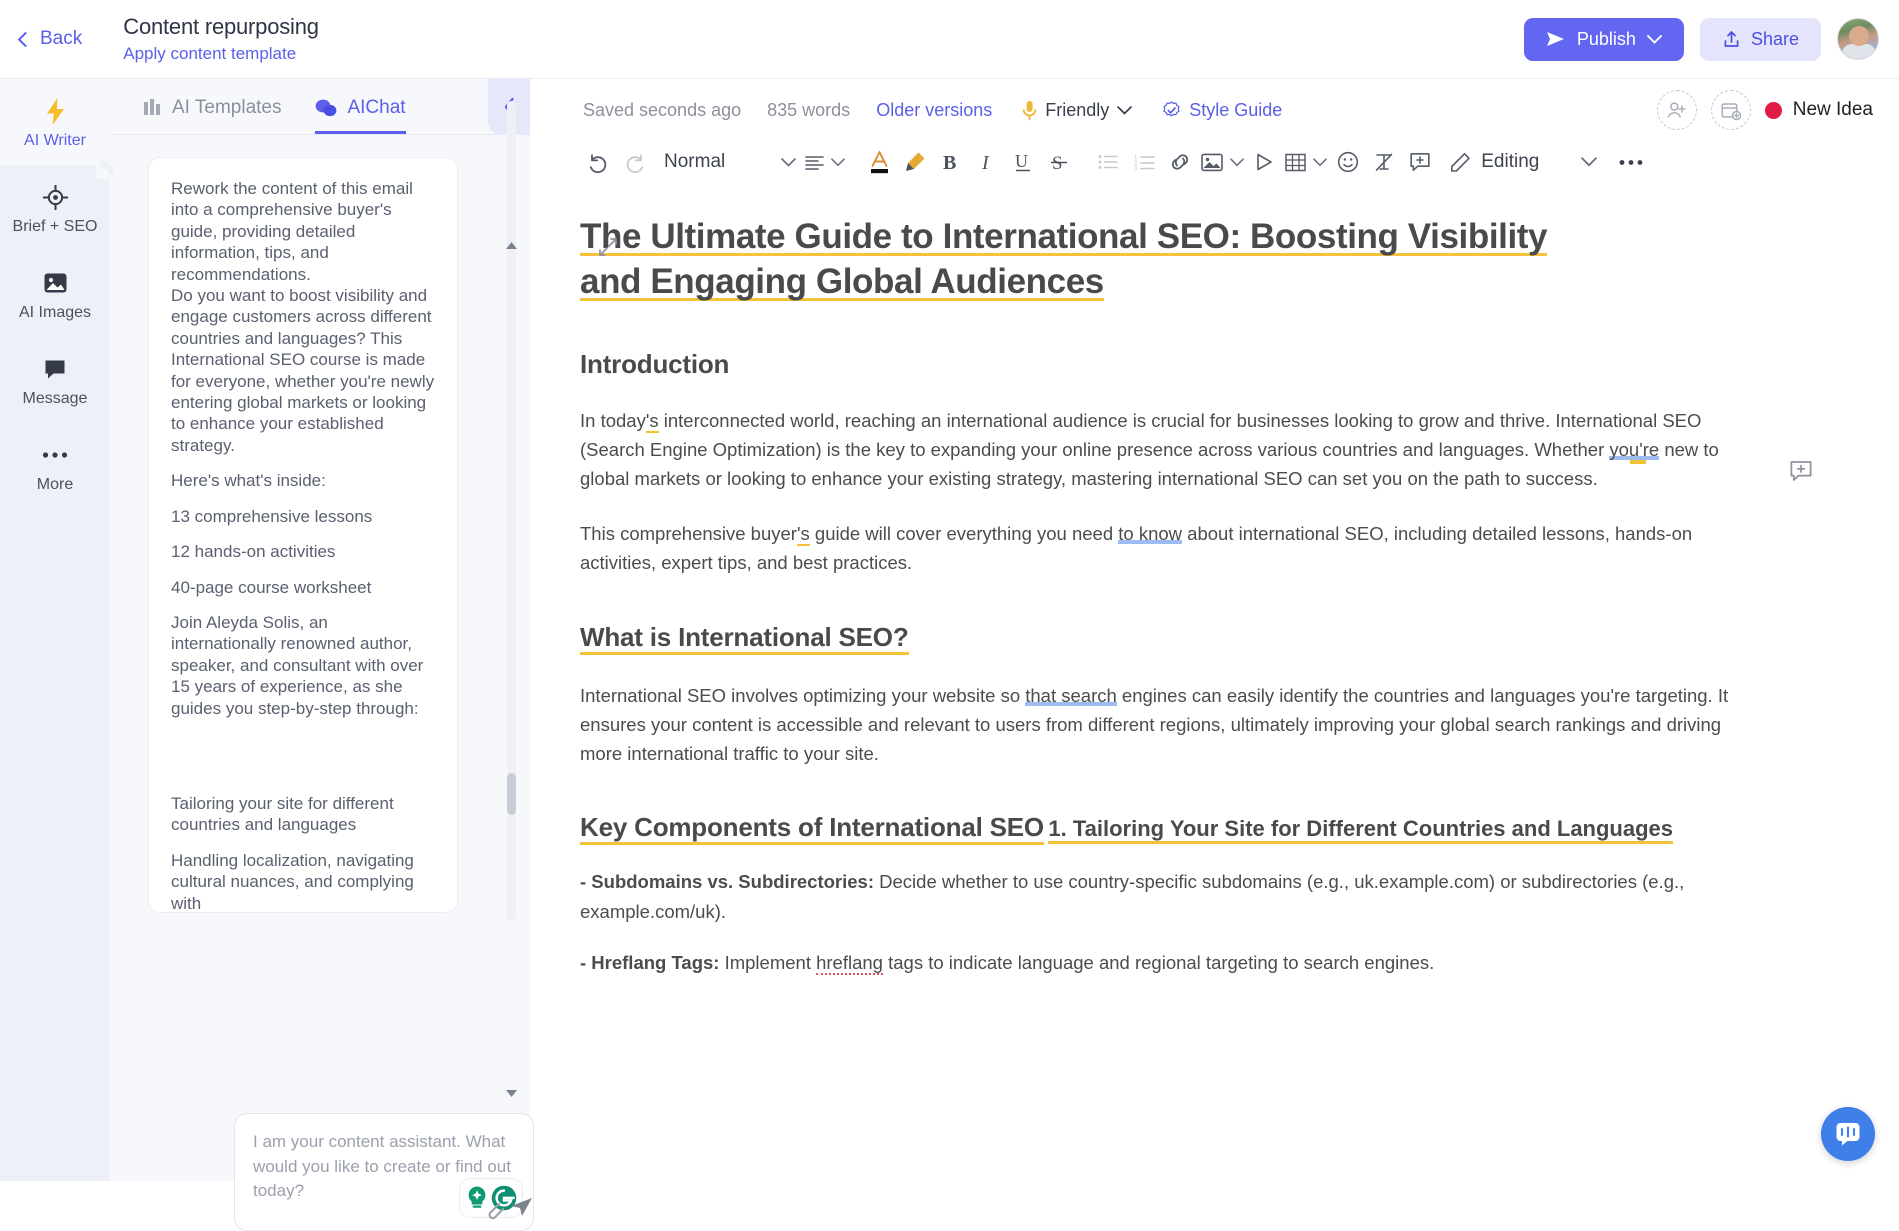 Image resolution: width=1899 pixels, height=1231 pixels. What do you see at coordinates (730, 162) in the screenshot?
I see `paragraph-style-dropdown: Normal` at bounding box center [730, 162].